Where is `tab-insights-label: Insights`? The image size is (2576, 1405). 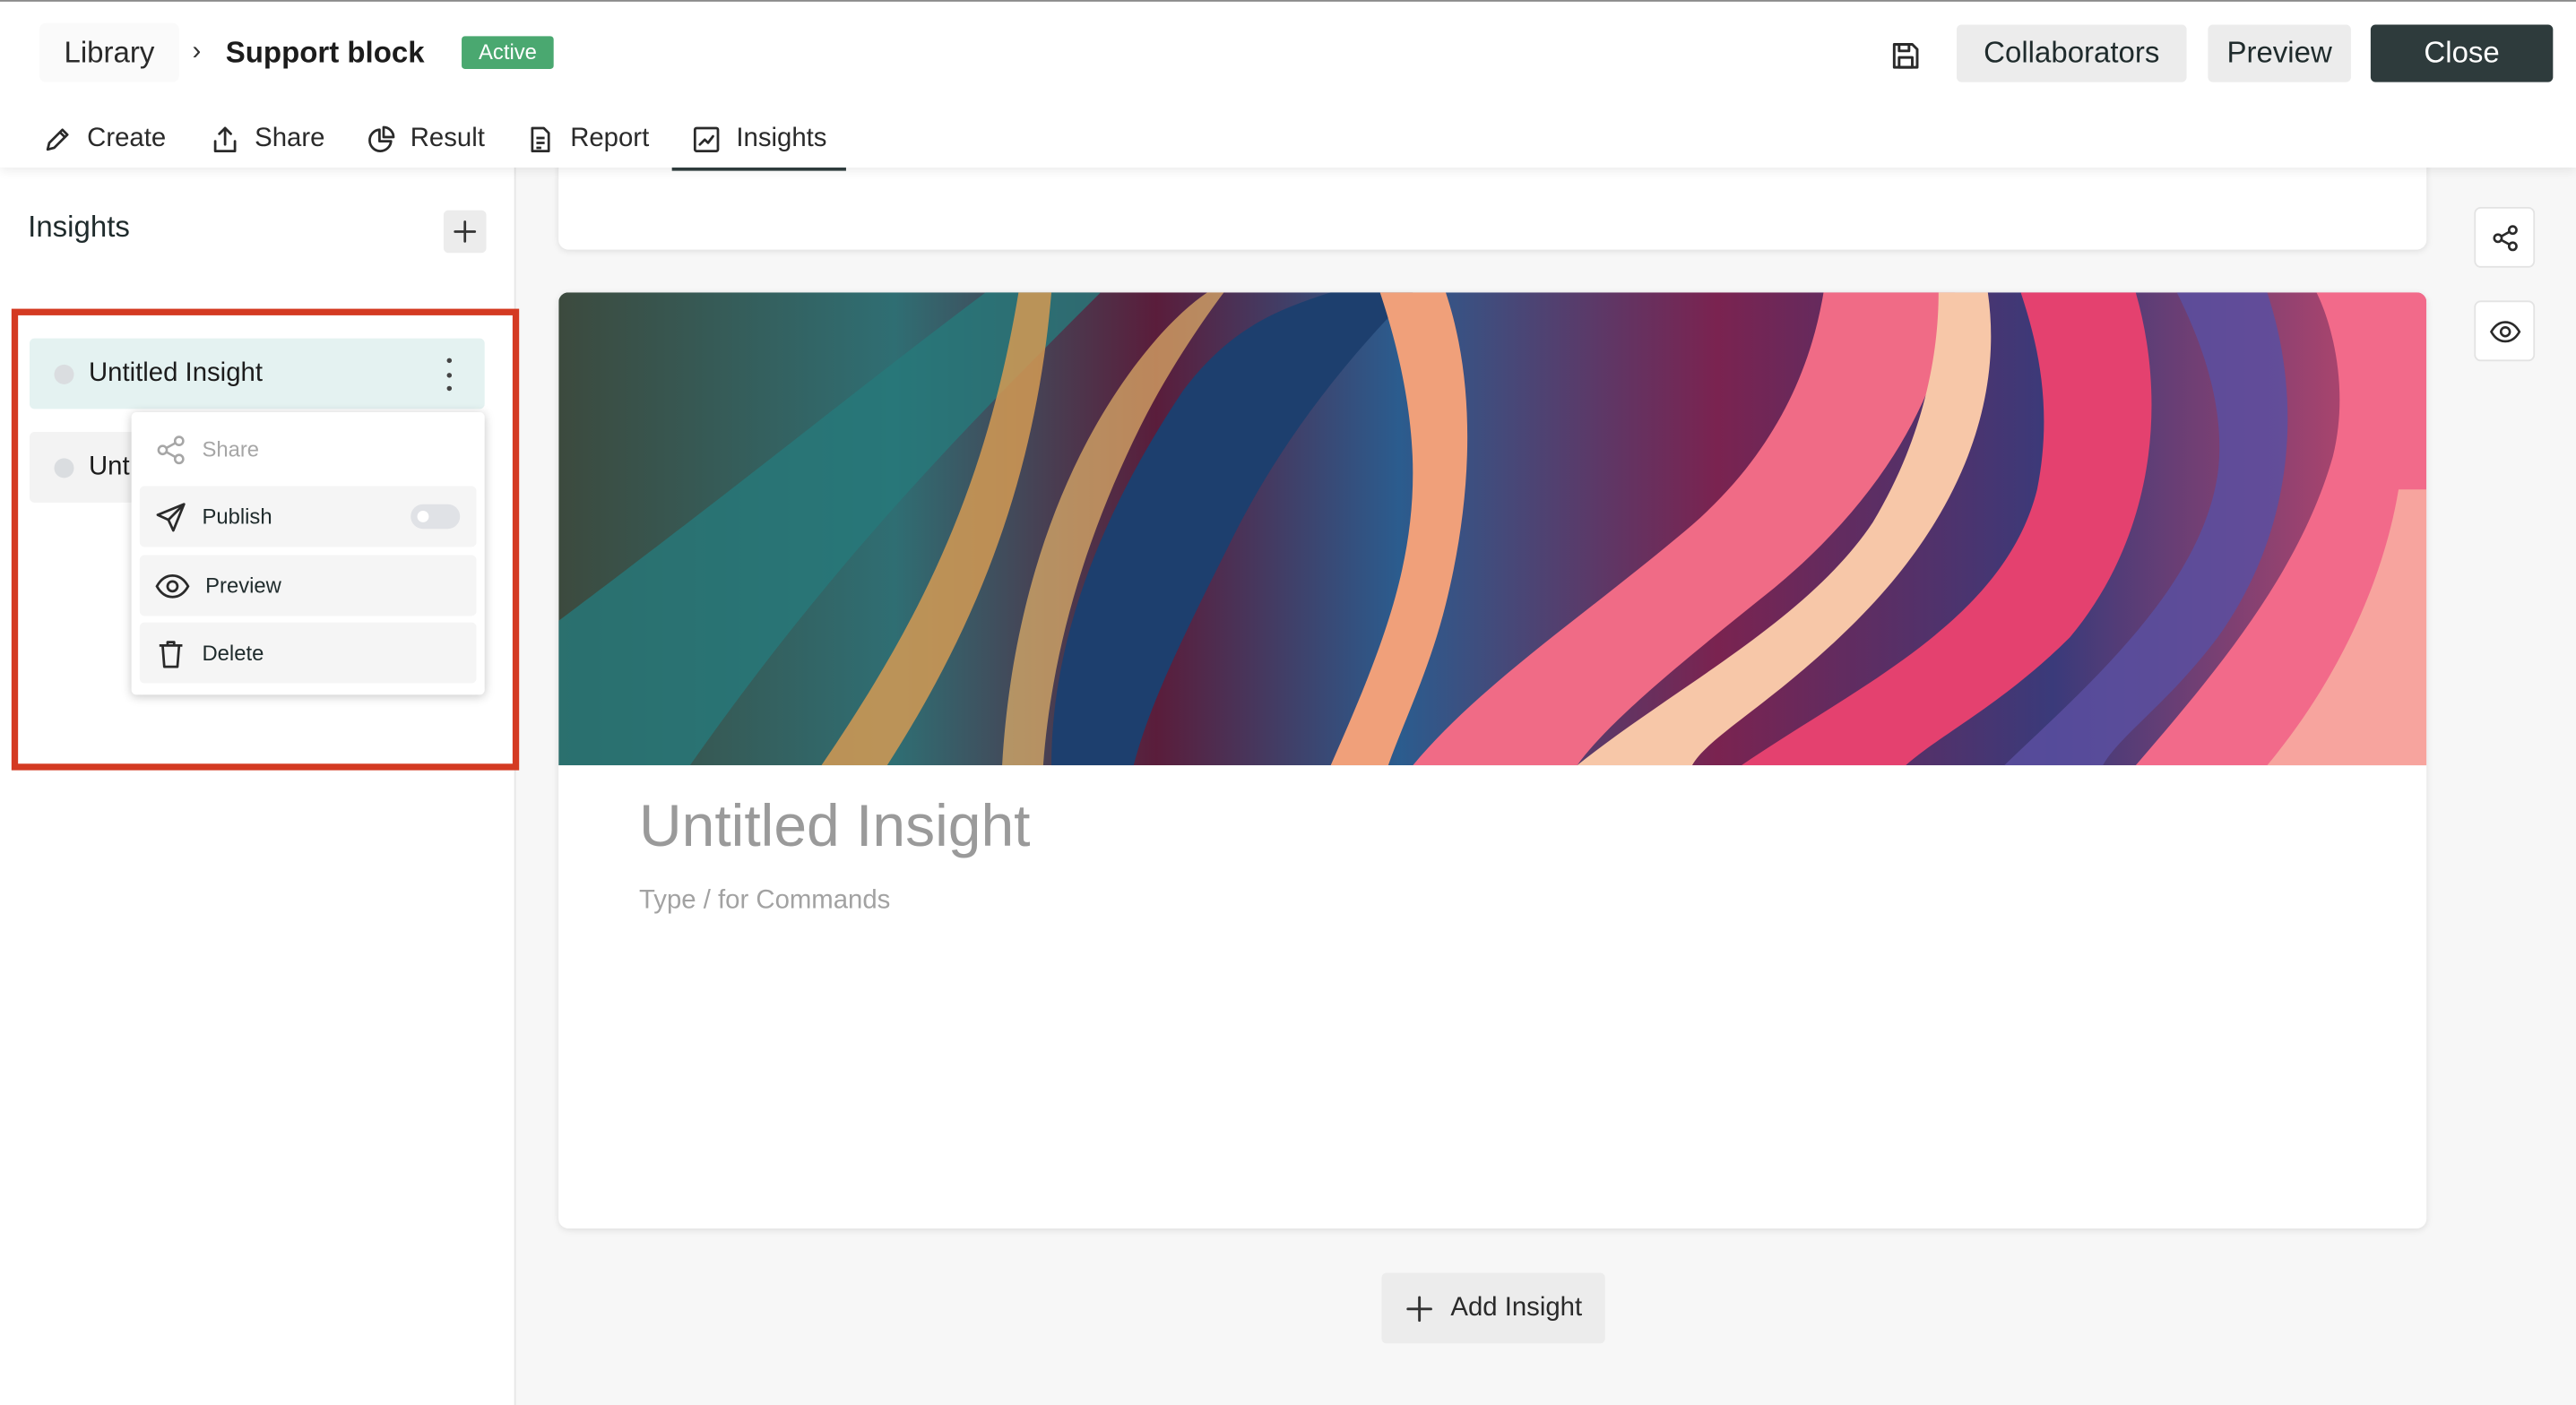 tab-insights-label: Insights is located at coordinates (781, 139).